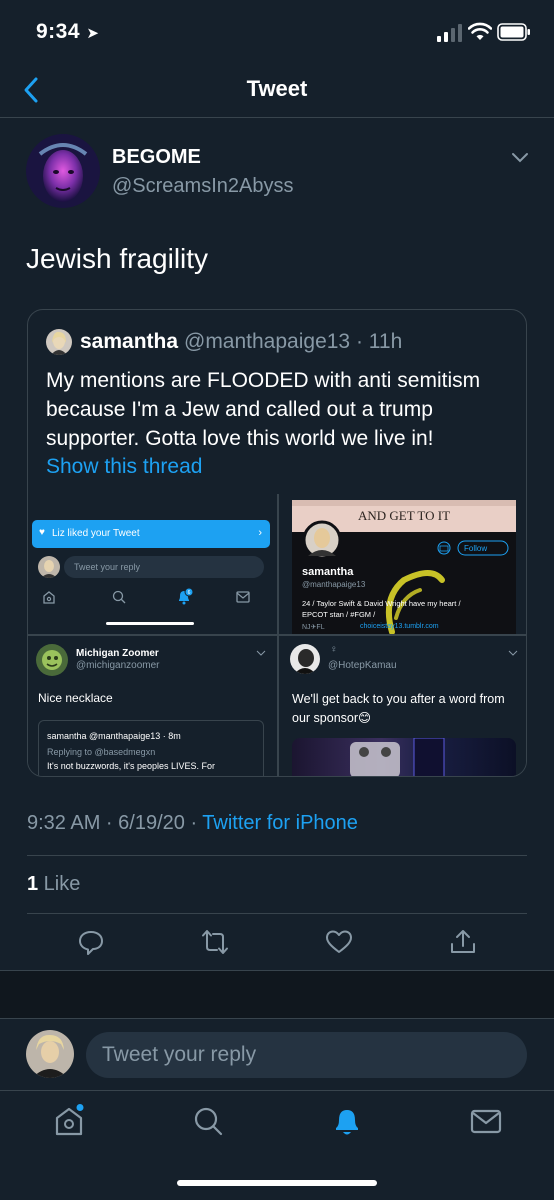  Describe the element at coordinates (164, 567) in the screenshot. I see `mini-reply-box: Tweet your reply` at that location.